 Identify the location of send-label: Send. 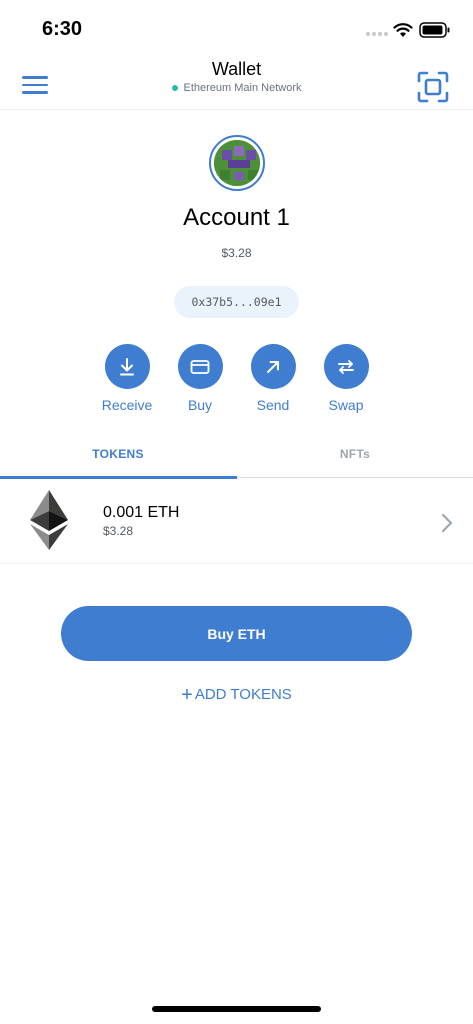
(273, 405).